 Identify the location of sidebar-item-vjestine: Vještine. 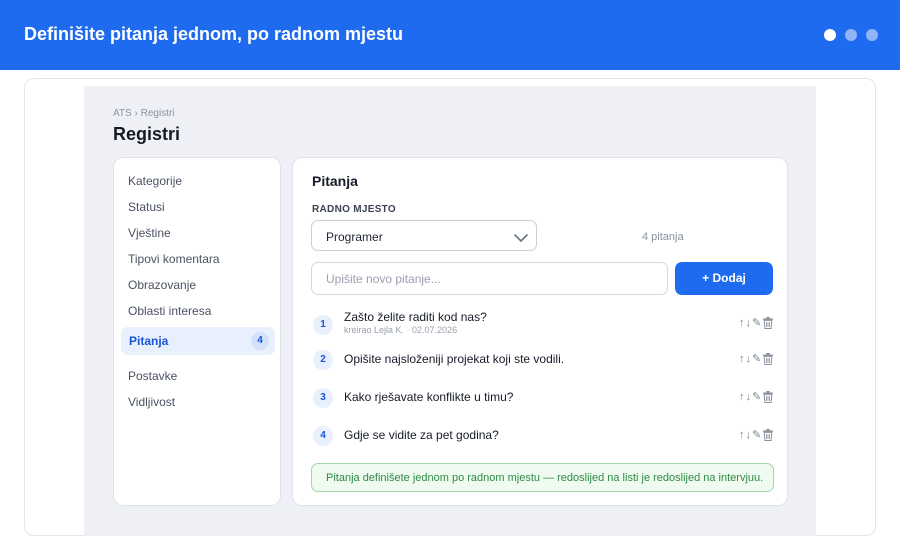
(149, 233).